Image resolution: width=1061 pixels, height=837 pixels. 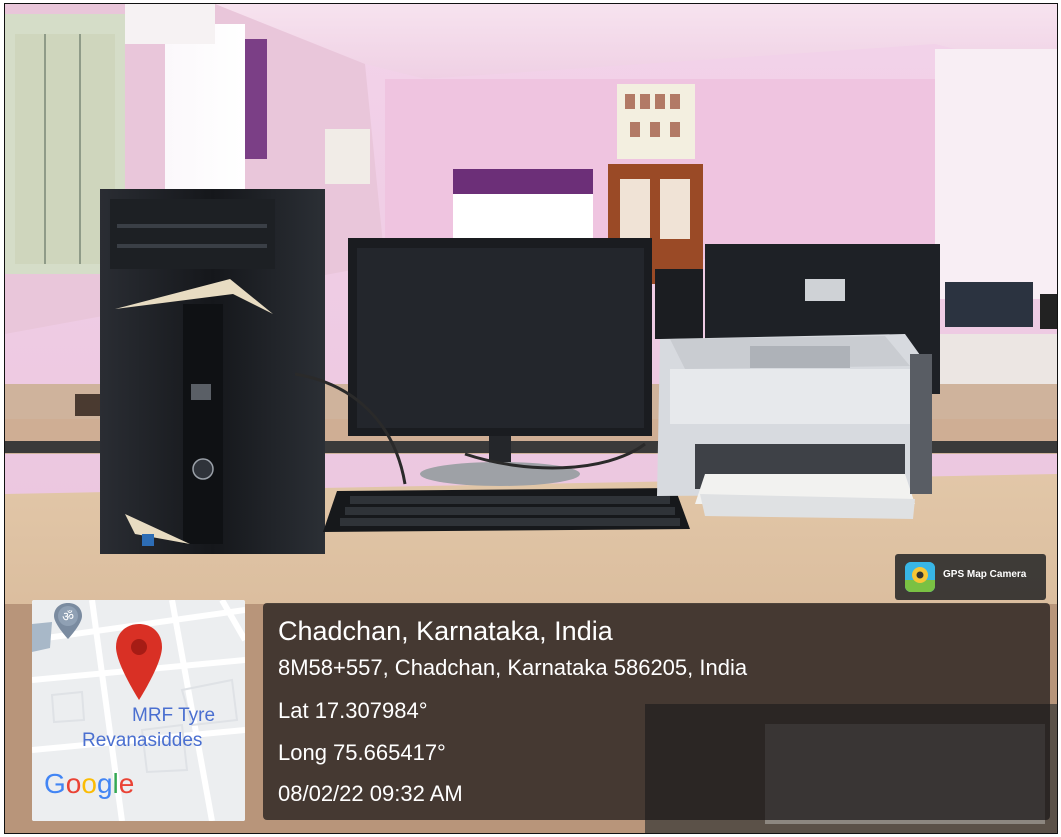 I want to click on google-logo: Google, so click(x=89, y=783).